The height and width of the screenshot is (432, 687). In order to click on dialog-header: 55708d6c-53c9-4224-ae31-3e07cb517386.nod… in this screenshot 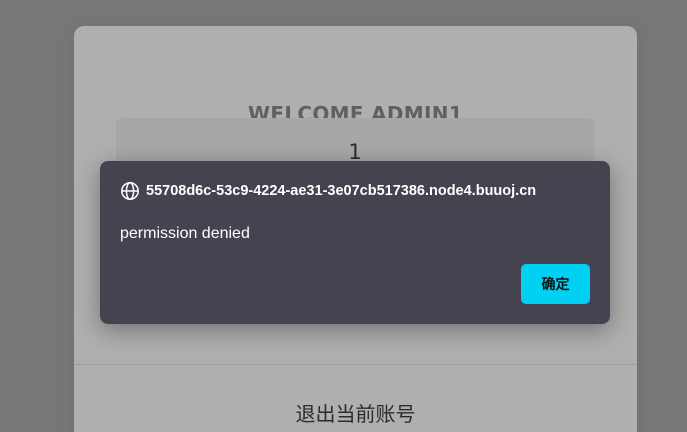, I will do `click(328, 191)`.